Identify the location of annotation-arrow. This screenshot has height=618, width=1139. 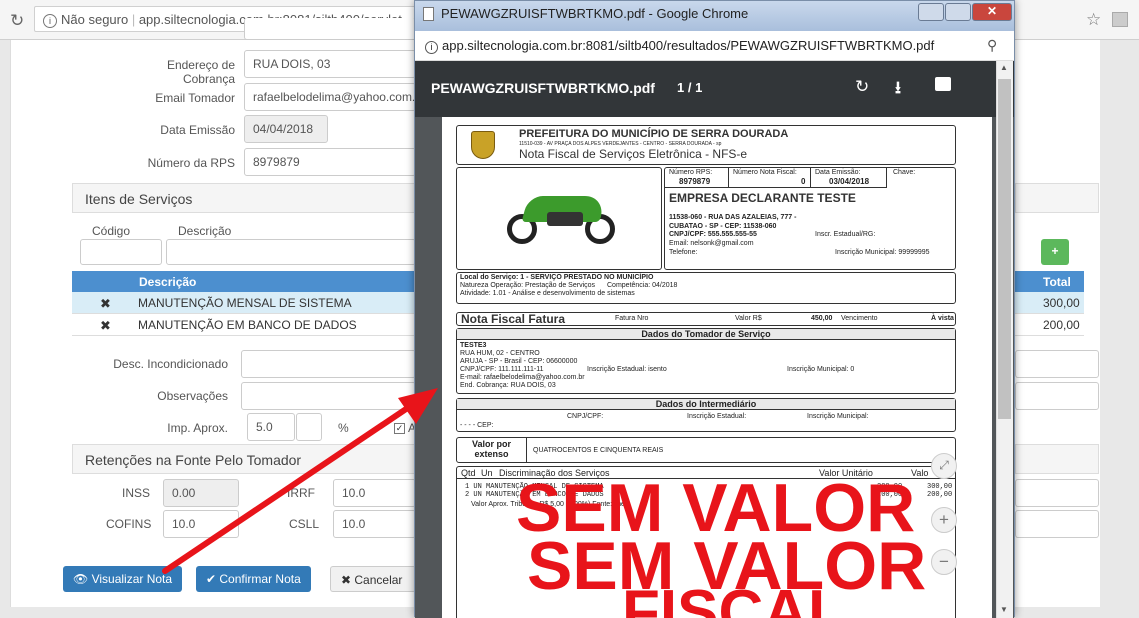
(300, 481).